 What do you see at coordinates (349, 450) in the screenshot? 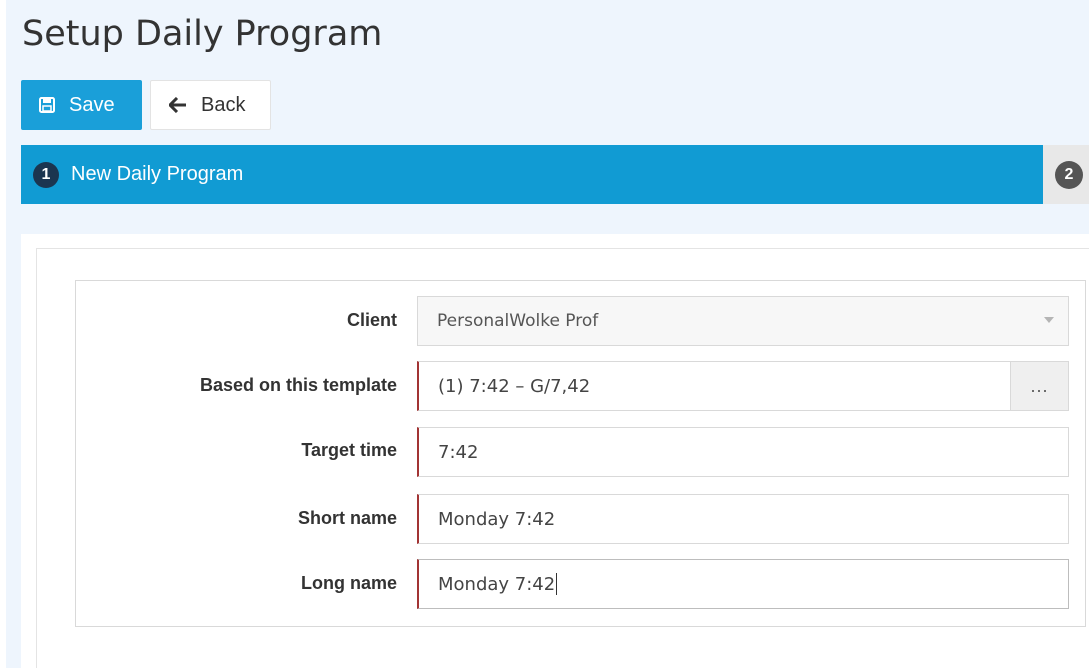
I see `target-time-label: Target time` at bounding box center [349, 450].